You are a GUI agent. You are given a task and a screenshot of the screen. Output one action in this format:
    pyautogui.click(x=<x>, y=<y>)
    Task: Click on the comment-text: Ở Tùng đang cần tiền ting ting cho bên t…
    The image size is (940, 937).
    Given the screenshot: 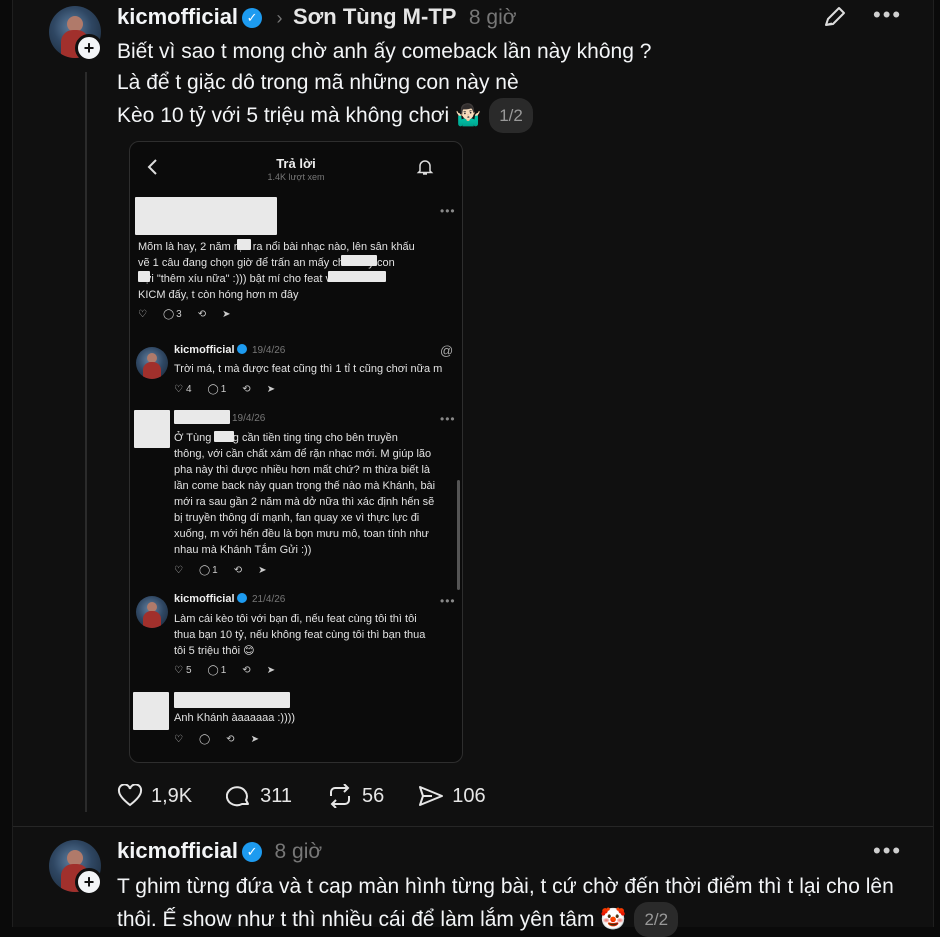 What is the action you would take?
    pyautogui.click(x=317, y=494)
    